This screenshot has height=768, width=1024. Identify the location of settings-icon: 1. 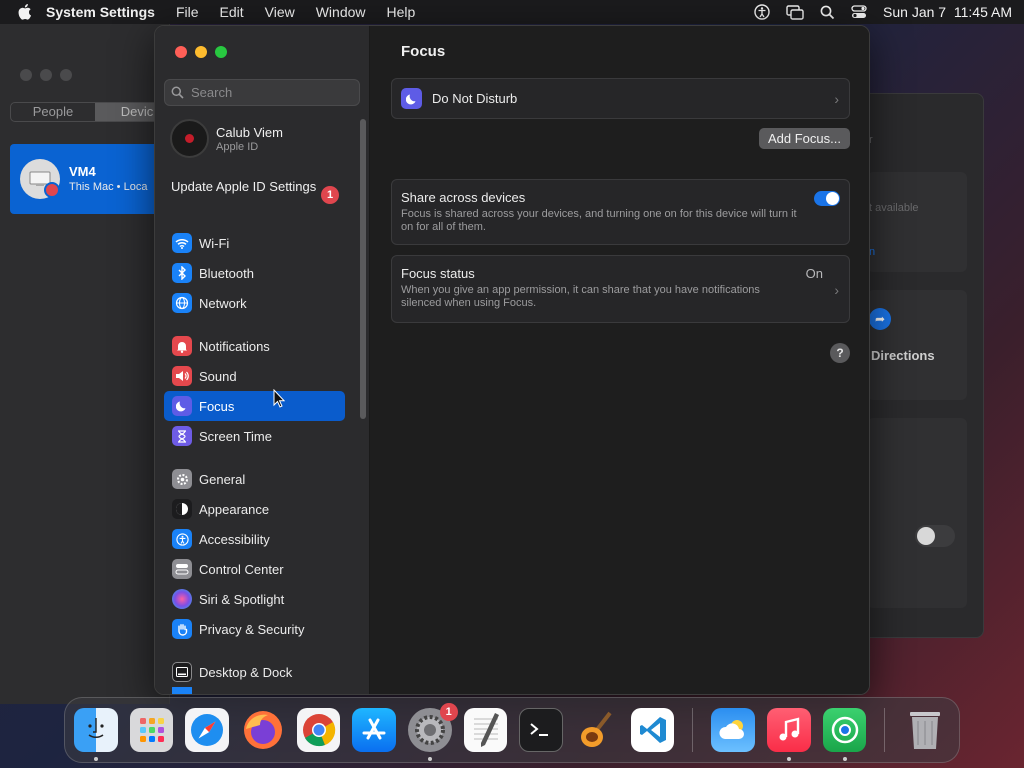
(433, 732).